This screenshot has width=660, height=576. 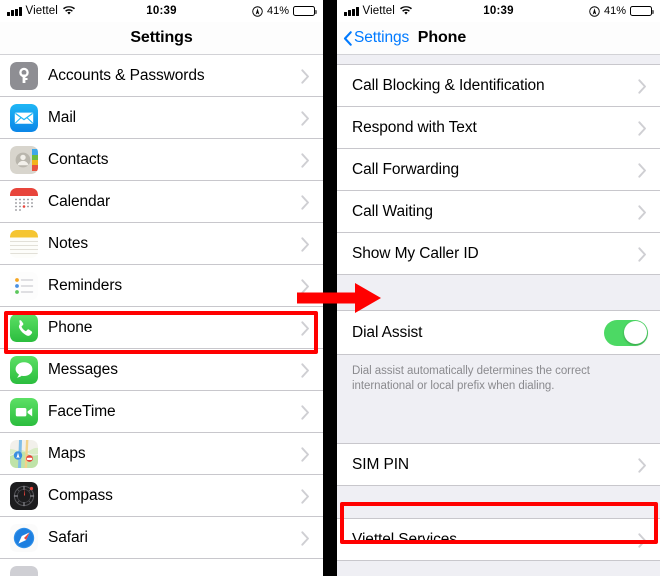 What do you see at coordinates (498, 128) in the screenshot?
I see `row-respond-with-text: Respond with Text` at bounding box center [498, 128].